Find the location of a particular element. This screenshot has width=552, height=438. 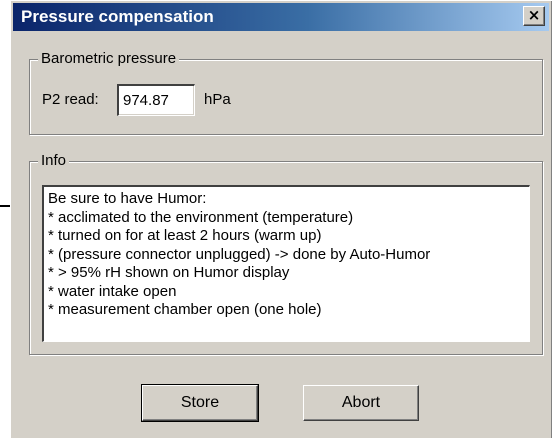

p2-read-input is located at coordinates (156, 100).